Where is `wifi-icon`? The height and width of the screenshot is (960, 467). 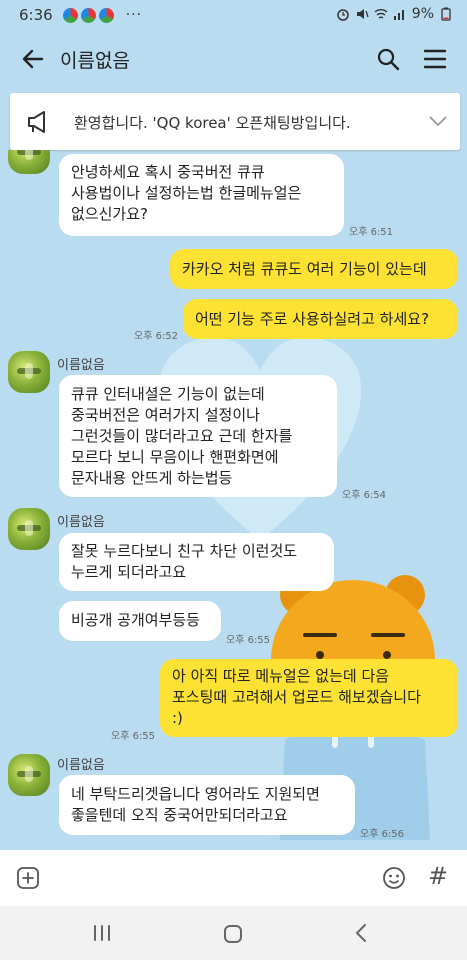
wifi-icon is located at coordinates (381, 14).